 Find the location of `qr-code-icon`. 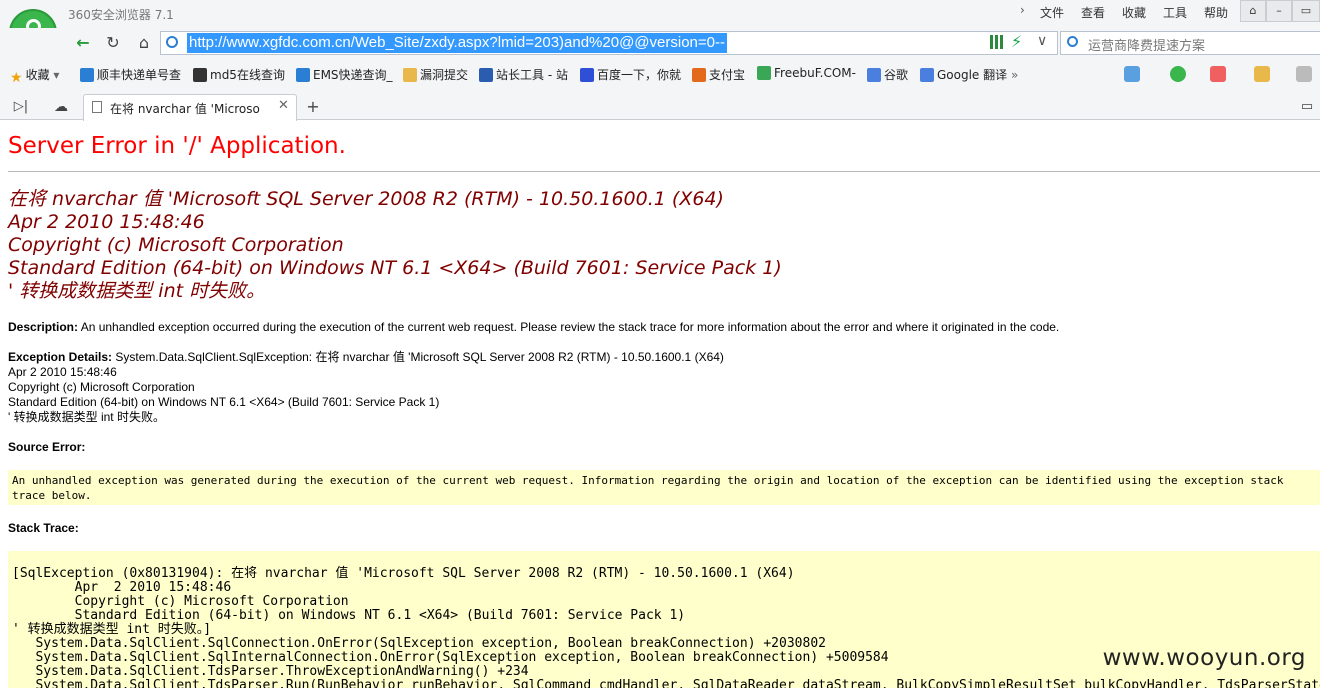

qr-code-icon is located at coordinates (997, 42).